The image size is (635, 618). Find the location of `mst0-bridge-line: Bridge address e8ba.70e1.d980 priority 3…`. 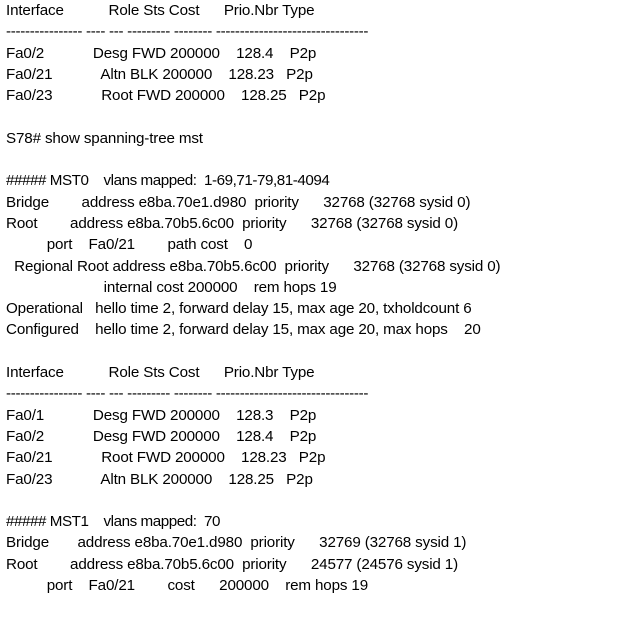

mst0-bridge-line: Bridge address e8ba.70e1.d980 priority 3… is located at coordinates (238, 202).